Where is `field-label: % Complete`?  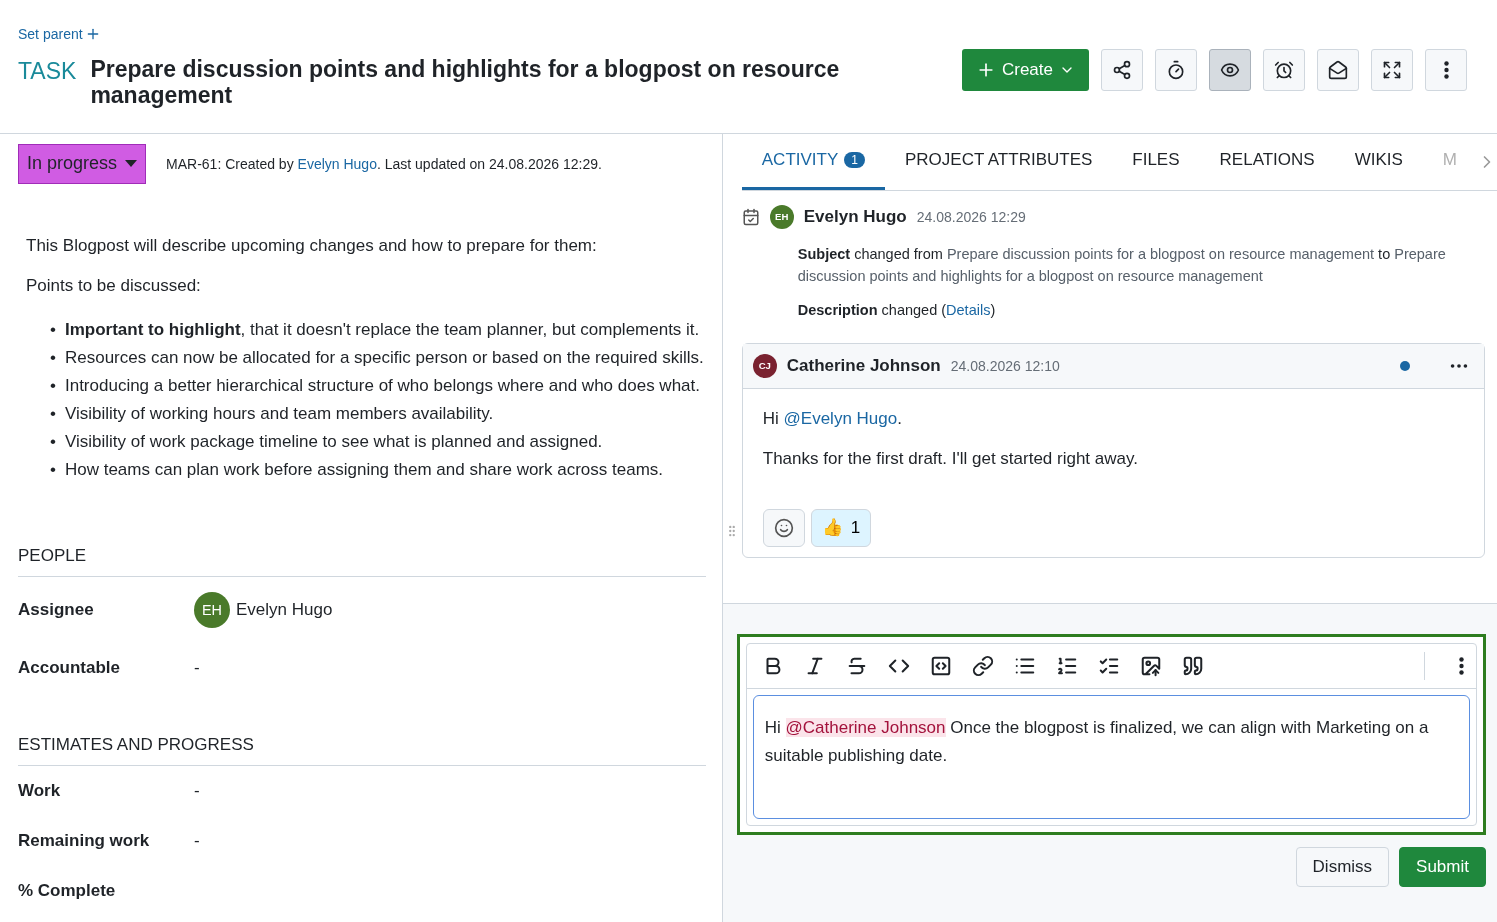 field-label: % Complete is located at coordinates (67, 890).